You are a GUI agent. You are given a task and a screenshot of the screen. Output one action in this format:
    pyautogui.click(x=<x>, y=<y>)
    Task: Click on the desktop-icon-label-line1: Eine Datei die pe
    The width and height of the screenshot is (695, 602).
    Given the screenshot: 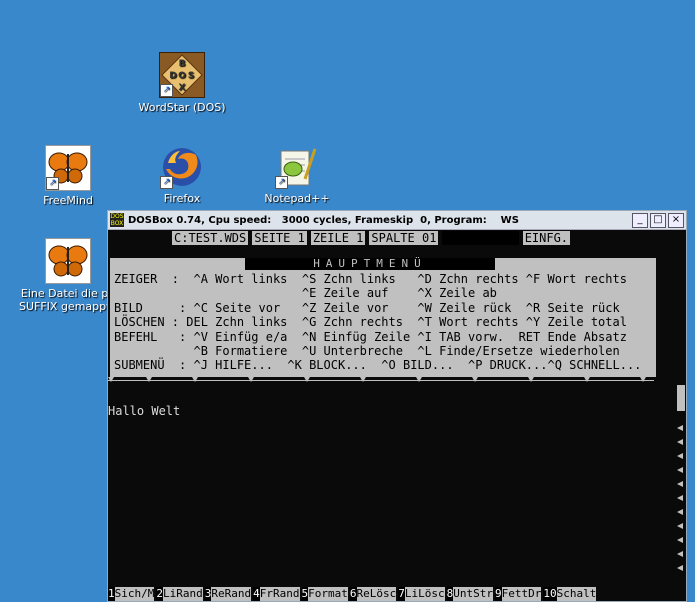 What is the action you would take?
    pyautogui.click(x=68, y=293)
    